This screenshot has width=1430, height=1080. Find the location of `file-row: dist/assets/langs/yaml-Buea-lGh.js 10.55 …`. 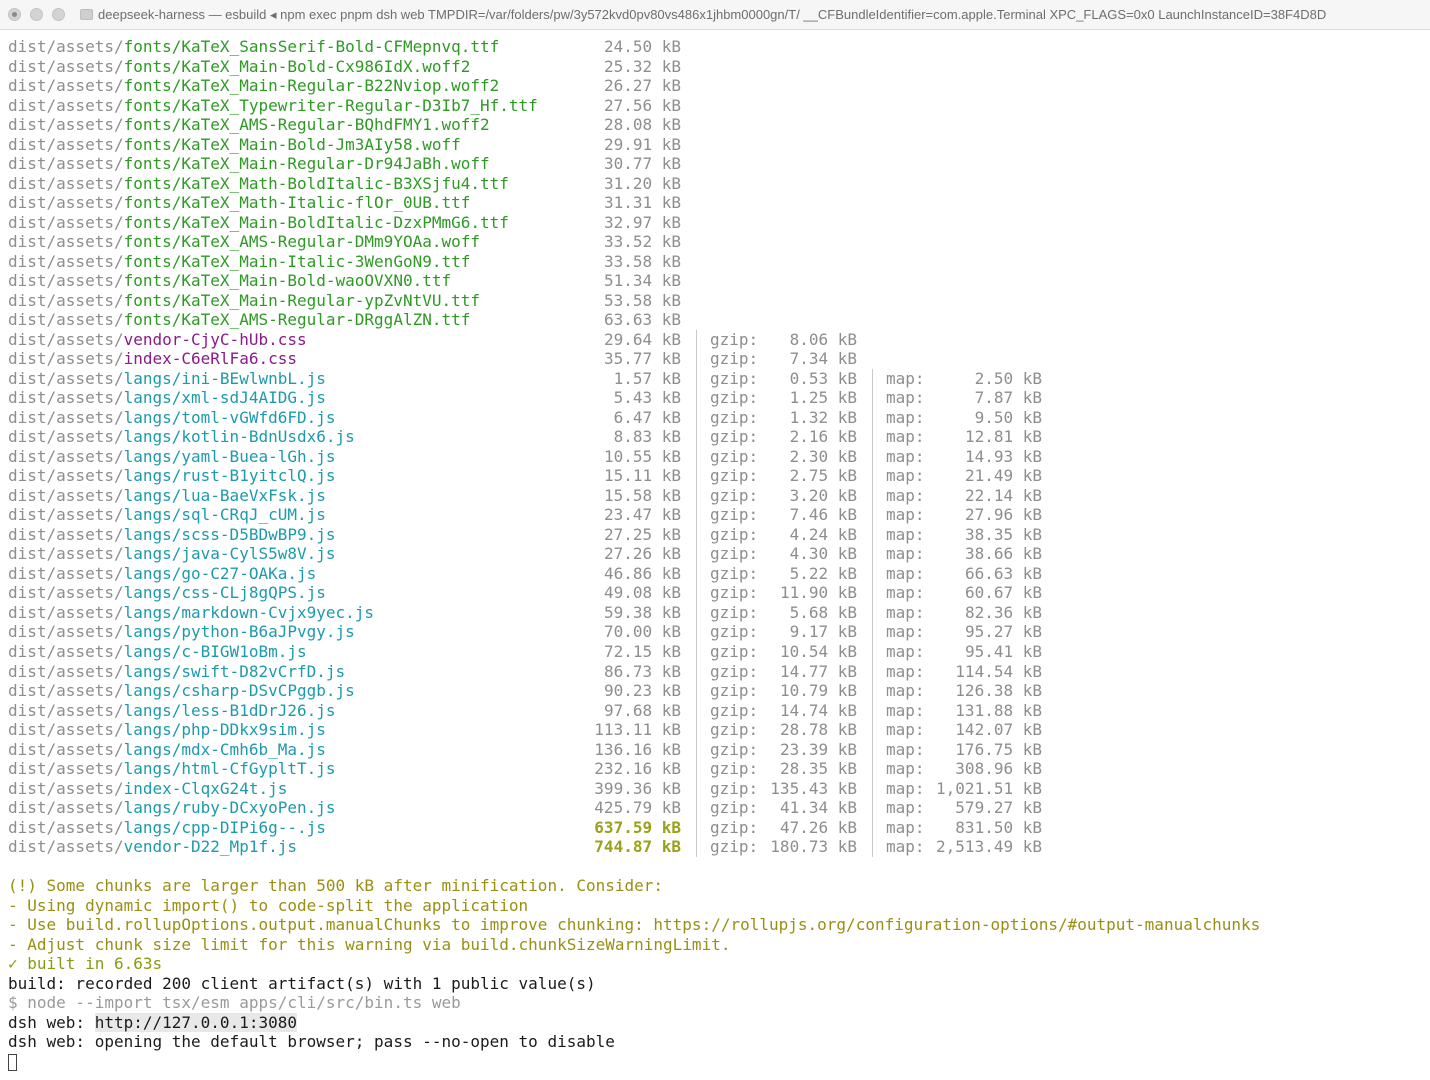

file-row: dist/assets/langs/yaml-Buea-lGh.js 10.55 … is located at coordinates (718, 456).